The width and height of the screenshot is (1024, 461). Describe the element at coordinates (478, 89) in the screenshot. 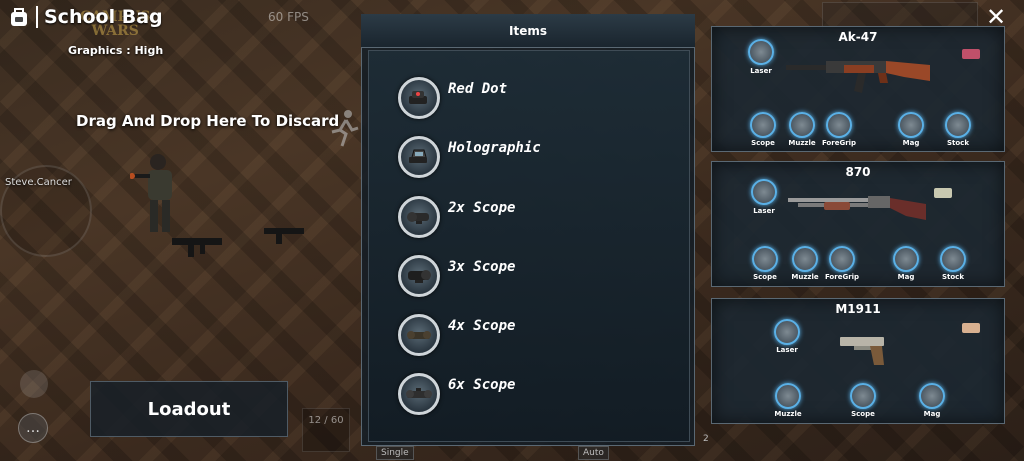

I see `item-label: Red Dot` at that location.